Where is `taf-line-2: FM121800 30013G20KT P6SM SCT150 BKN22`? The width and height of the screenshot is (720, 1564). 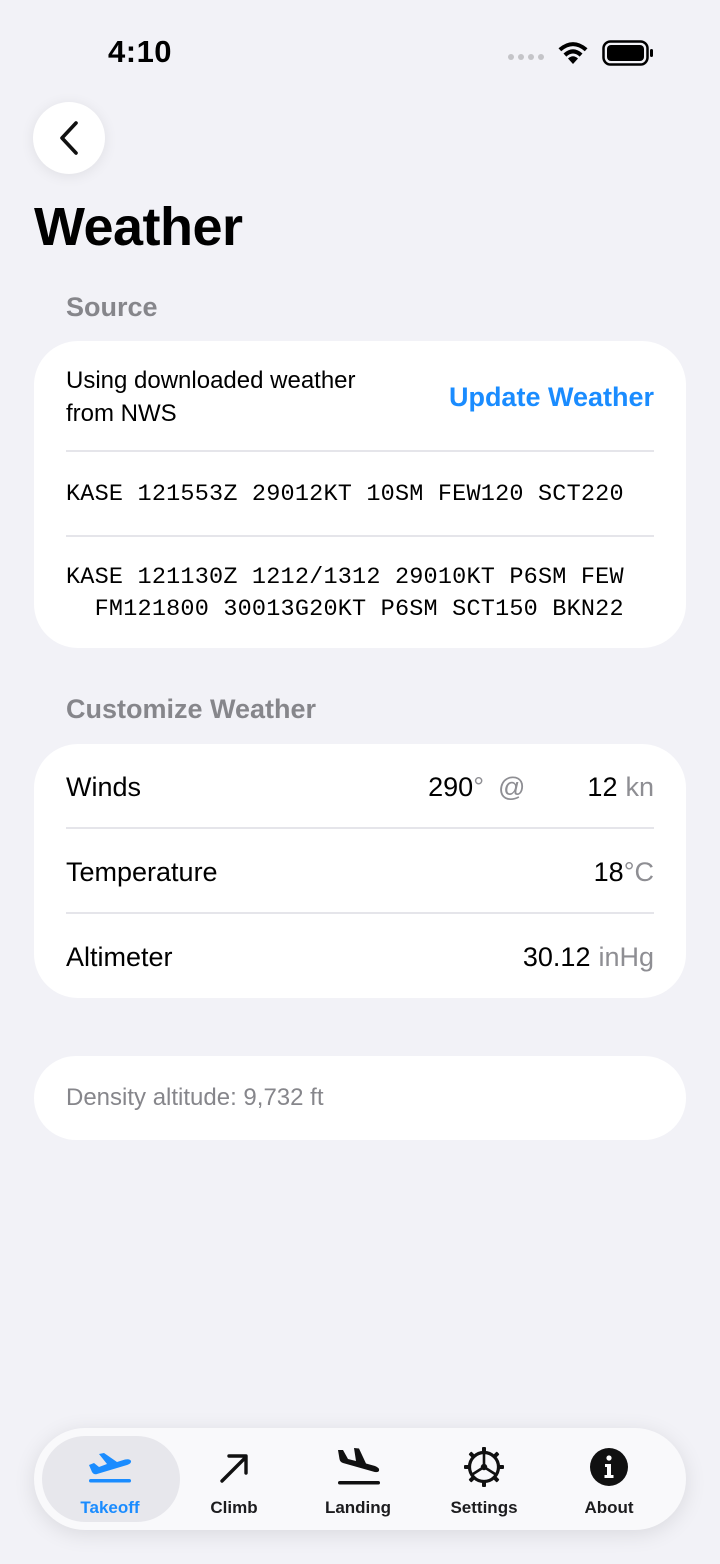
taf-line-2: FM121800 30013G20KT P6SM SCT150 BKN22 is located at coordinates (345, 609).